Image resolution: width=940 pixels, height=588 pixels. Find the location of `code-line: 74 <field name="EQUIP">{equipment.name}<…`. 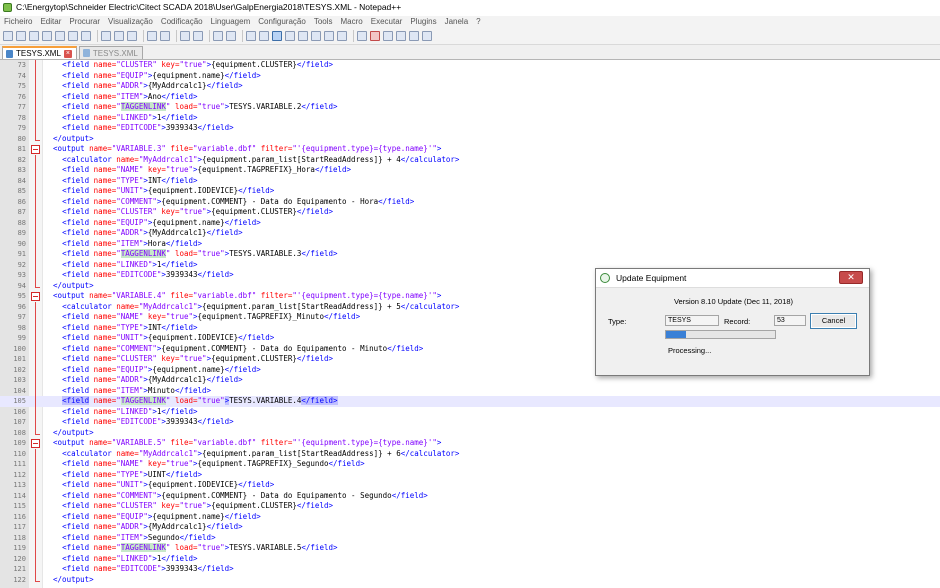

code-line: 74 <field name="EQUIP">{equipment.name}<… is located at coordinates (470, 76).